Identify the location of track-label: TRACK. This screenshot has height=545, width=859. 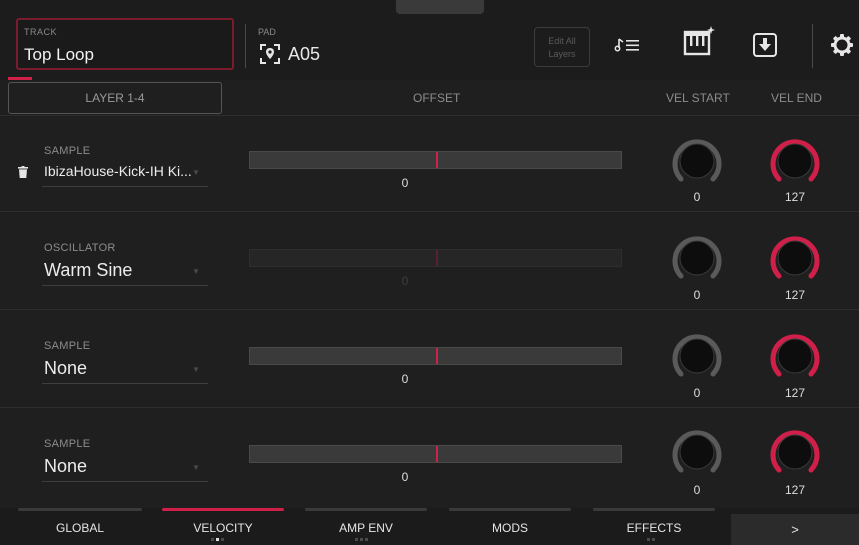
(41, 32).